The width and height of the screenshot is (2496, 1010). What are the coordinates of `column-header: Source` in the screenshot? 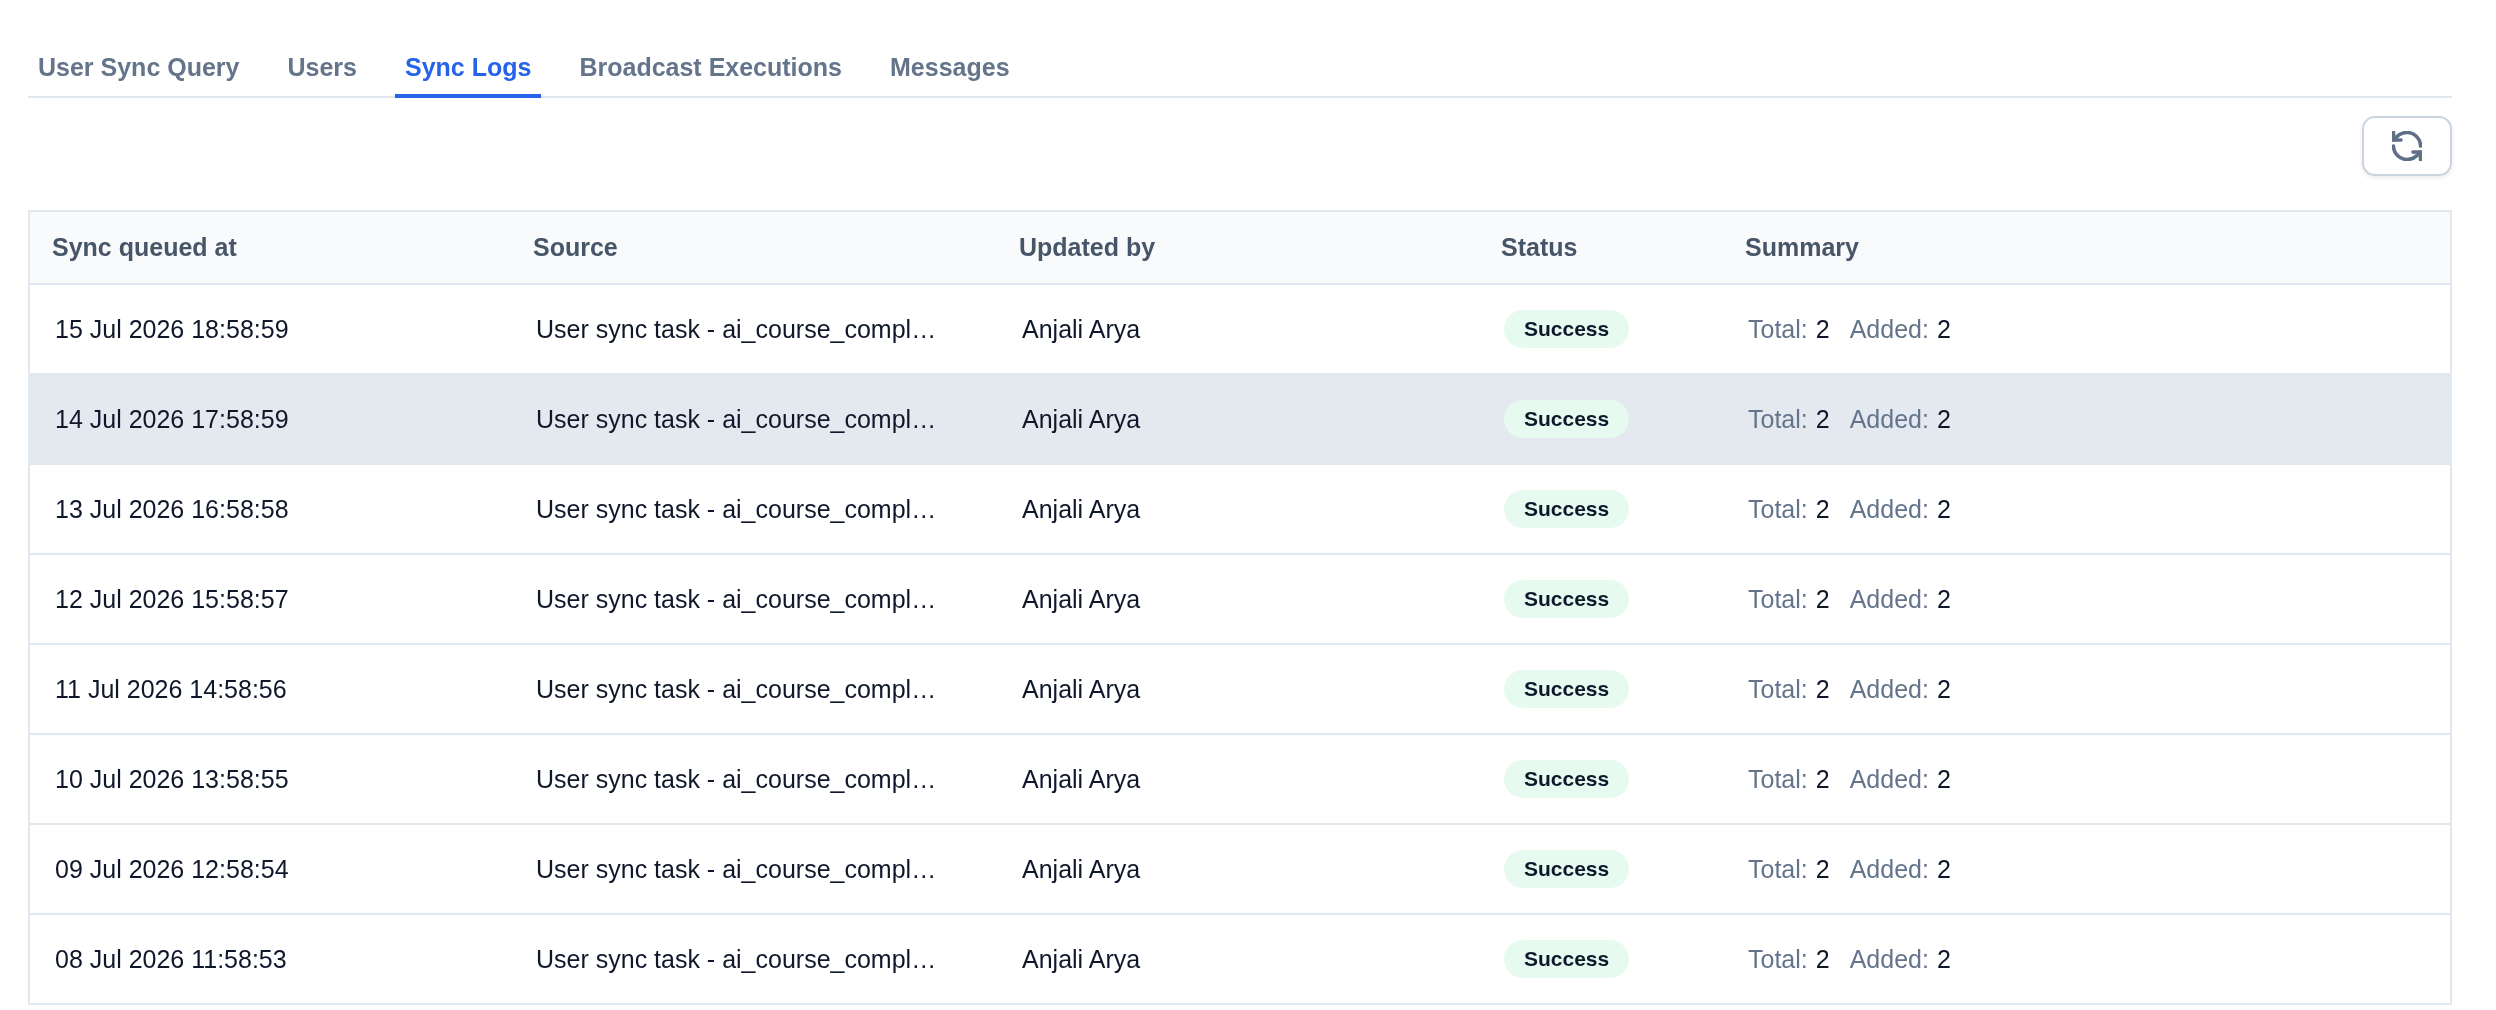 It's located at (754, 247).